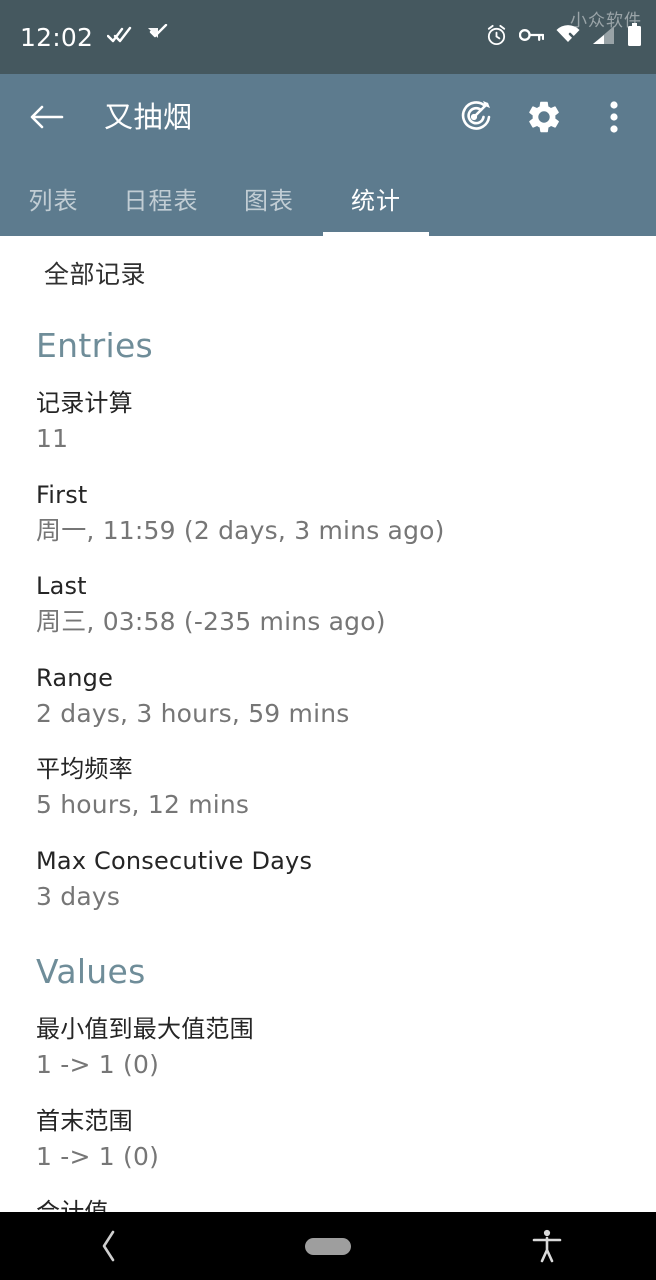 Image resolution: width=656 pixels, height=1280 pixels. I want to click on stat-row: 最小值到最大值范围 1 -> 1 (0), so click(328, 1035).